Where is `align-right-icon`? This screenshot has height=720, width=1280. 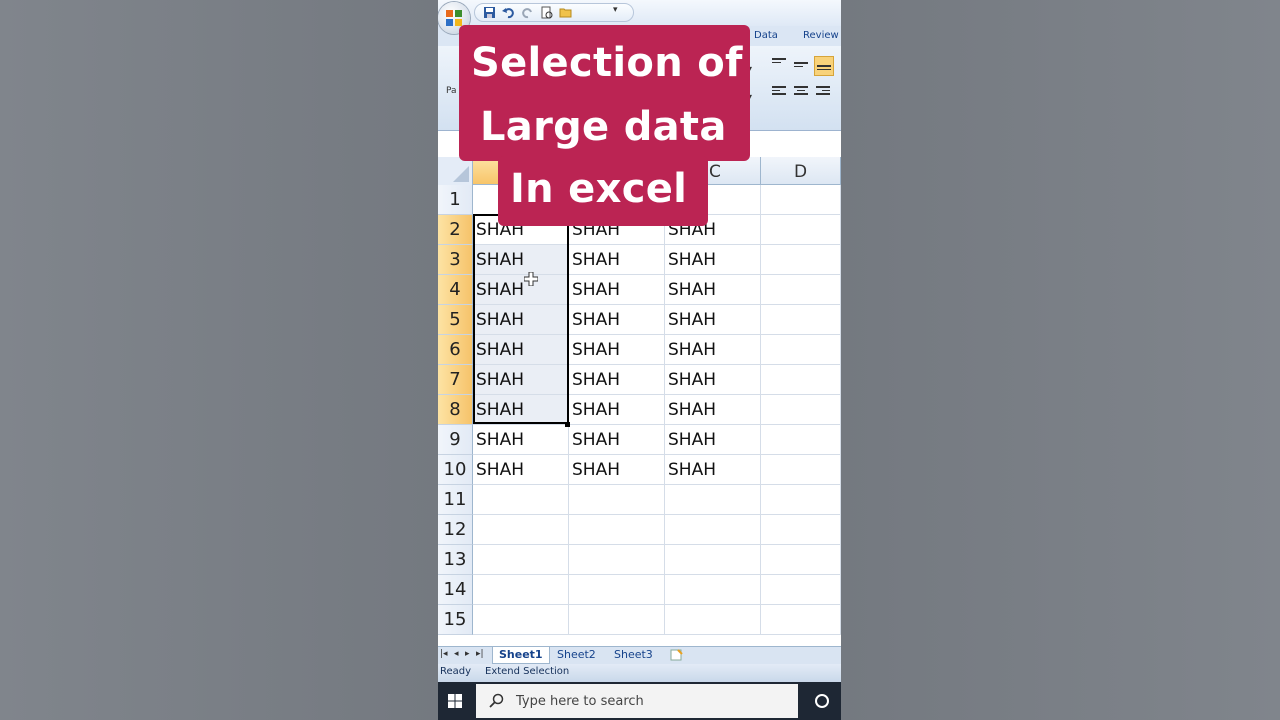
align-right-icon is located at coordinates (823, 93).